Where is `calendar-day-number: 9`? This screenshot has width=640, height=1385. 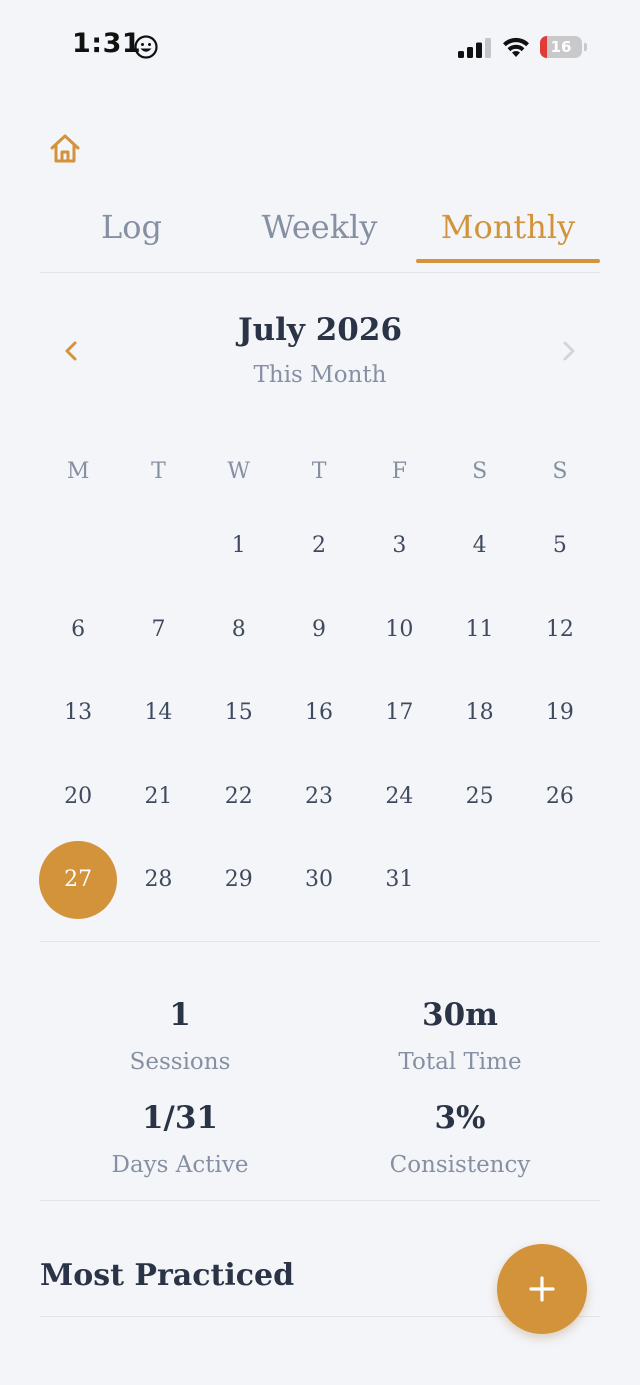 calendar-day-number: 9 is located at coordinates (319, 629).